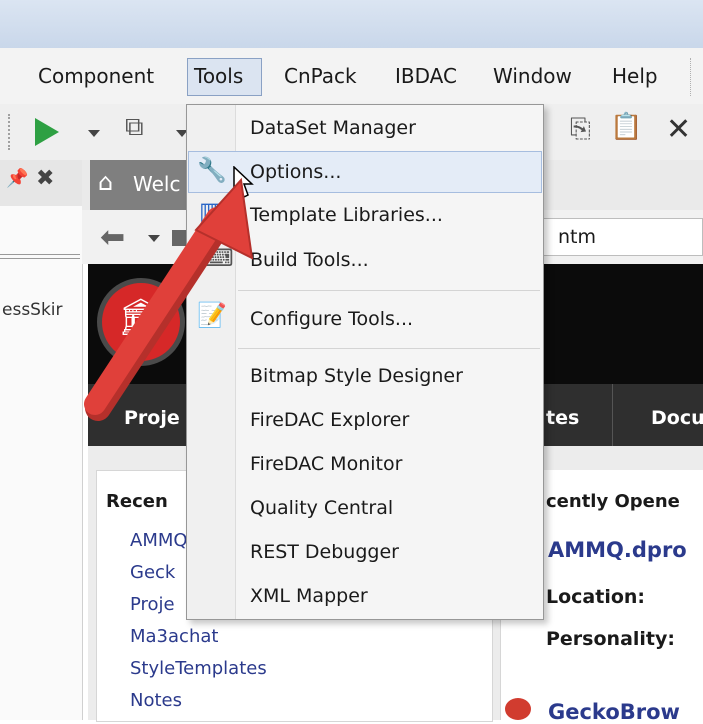  What do you see at coordinates (152, 604) in the screenshot?
I see `recent-item: Proje` at bounding box center [152, 604].